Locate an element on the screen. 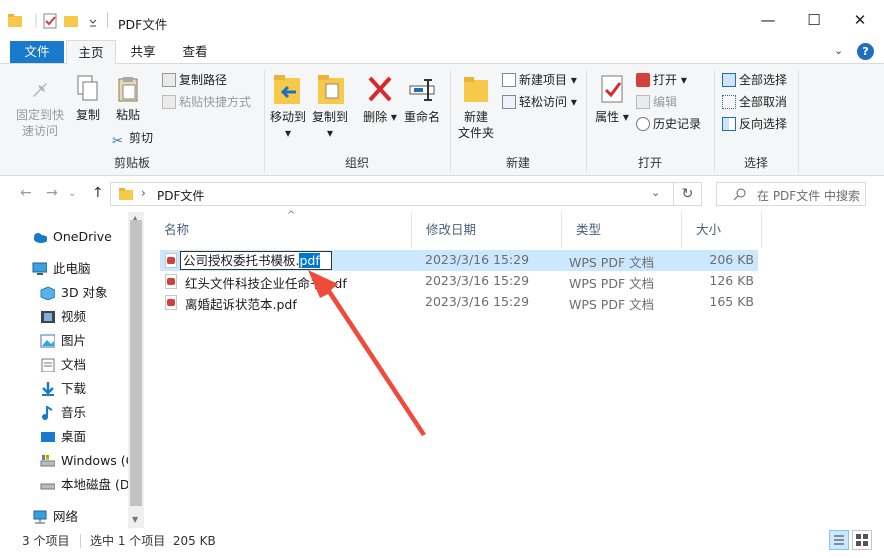 The image size is (884, 558). tab-file: 文件 is located at coordinates (37, 52).